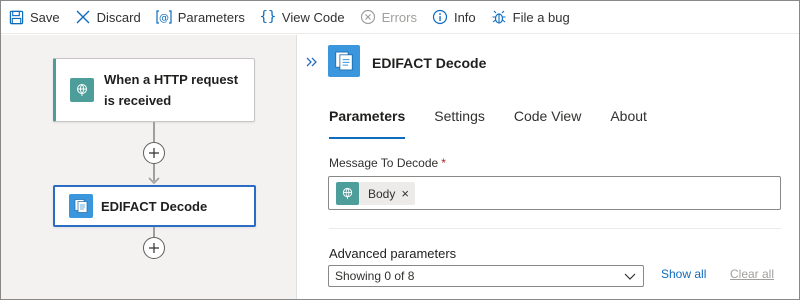 This screenshot has width=800, height=300. Describe the element at coordinates (429, 63) in the screenshot. I see `panel-title: EDIFACT Decode` at that location.